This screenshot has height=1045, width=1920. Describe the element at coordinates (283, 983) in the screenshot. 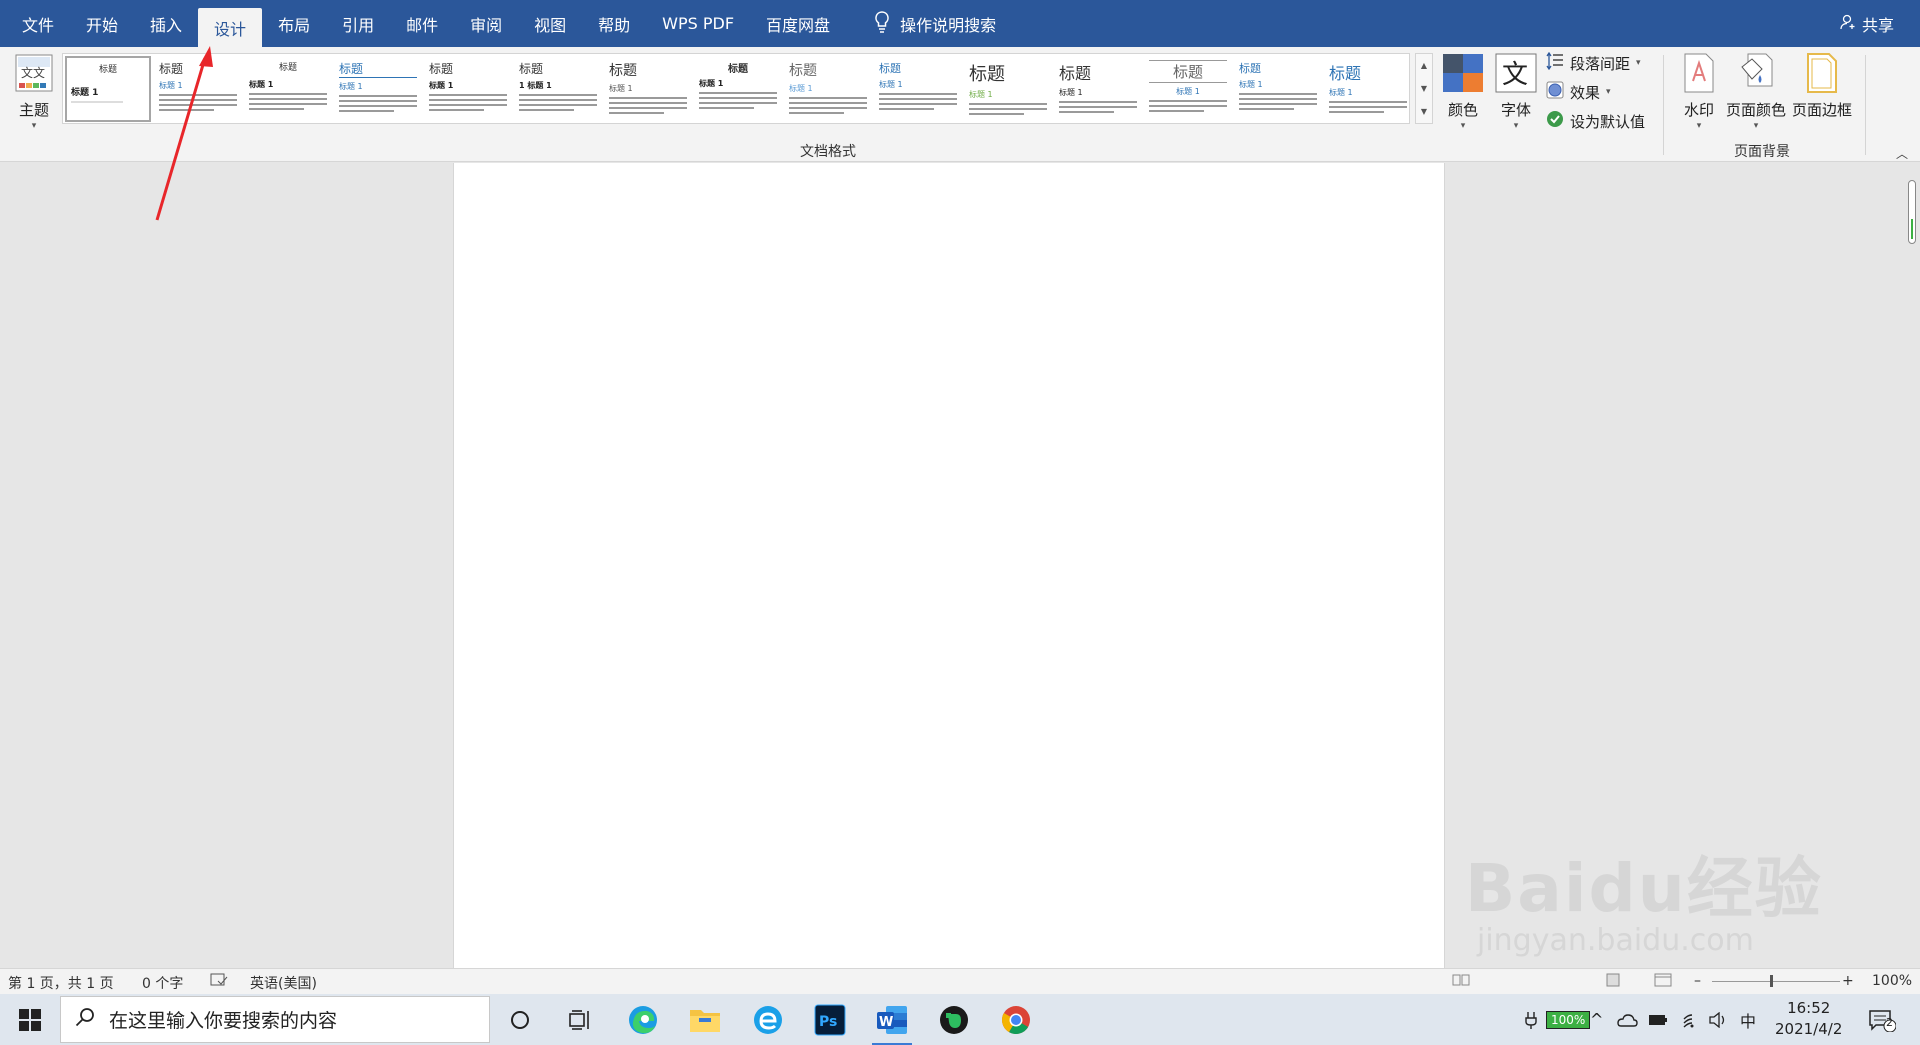

I see `language-status: 英语(美国)` at that location.